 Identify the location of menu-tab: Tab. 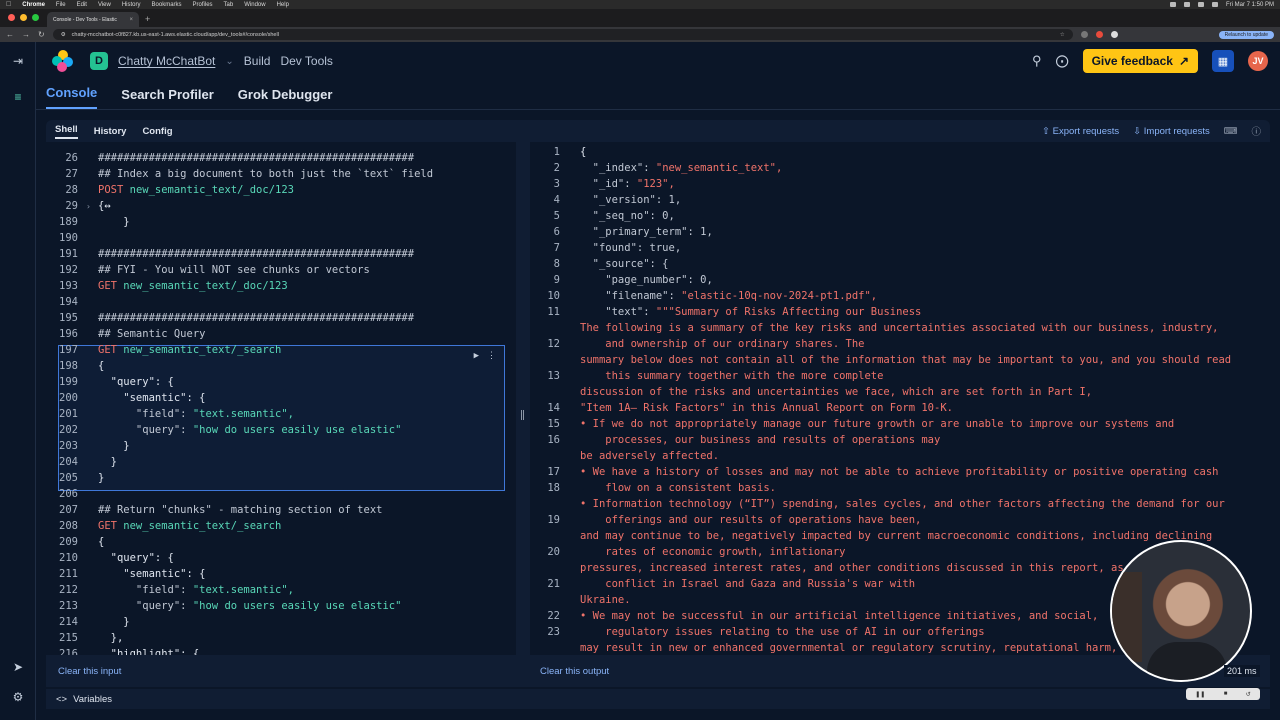
(229, 5).